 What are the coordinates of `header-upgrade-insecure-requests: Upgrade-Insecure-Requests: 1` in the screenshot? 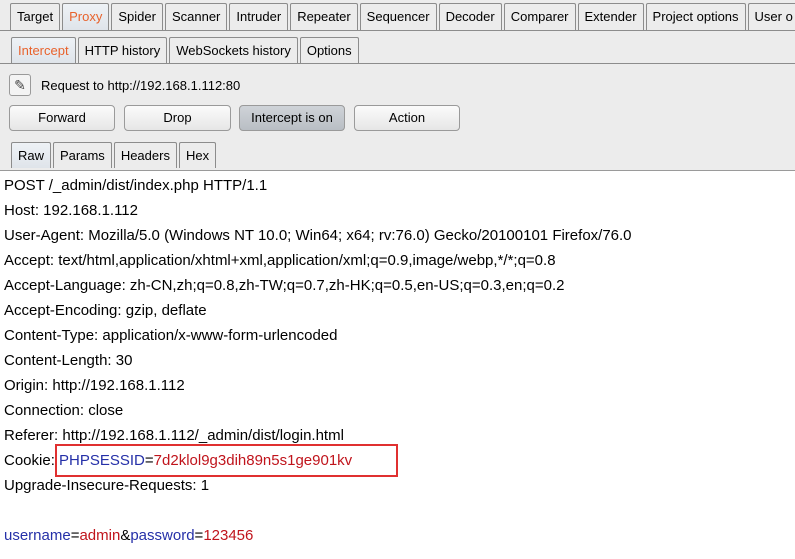 It's located at (107, 485).